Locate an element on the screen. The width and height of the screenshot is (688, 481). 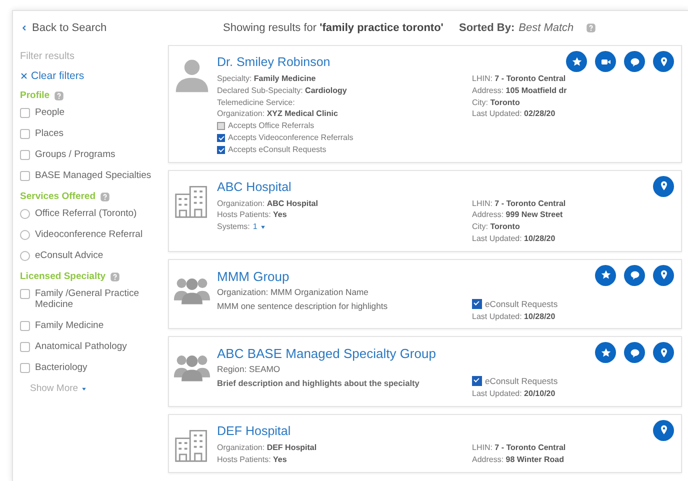
detail-field: Address: 999 New Street is located at coordinates (580, 215).